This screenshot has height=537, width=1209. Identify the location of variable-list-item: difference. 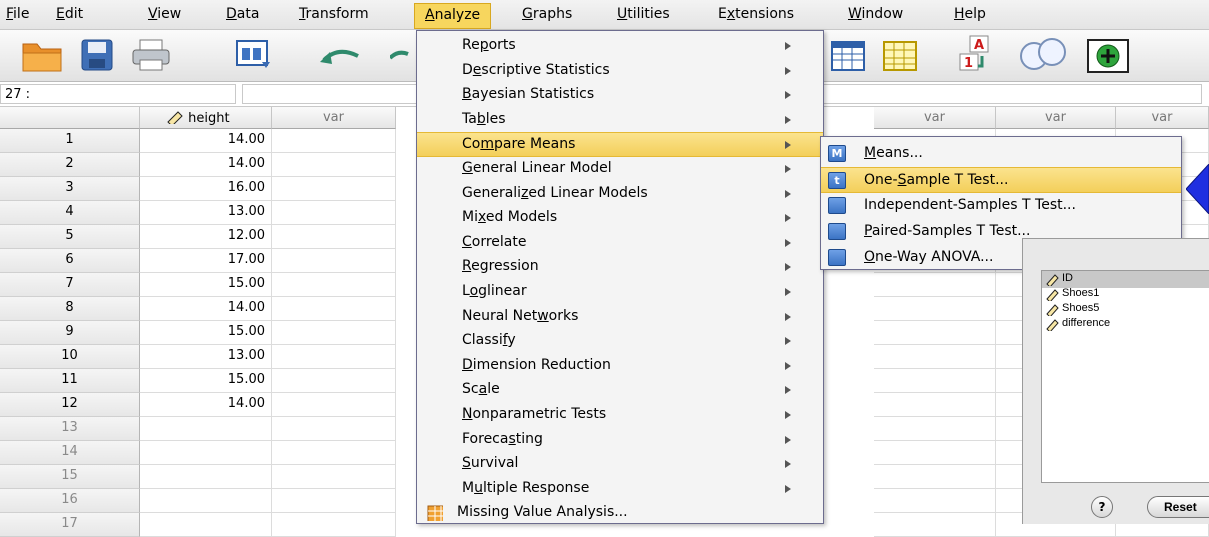
(1125, 324).